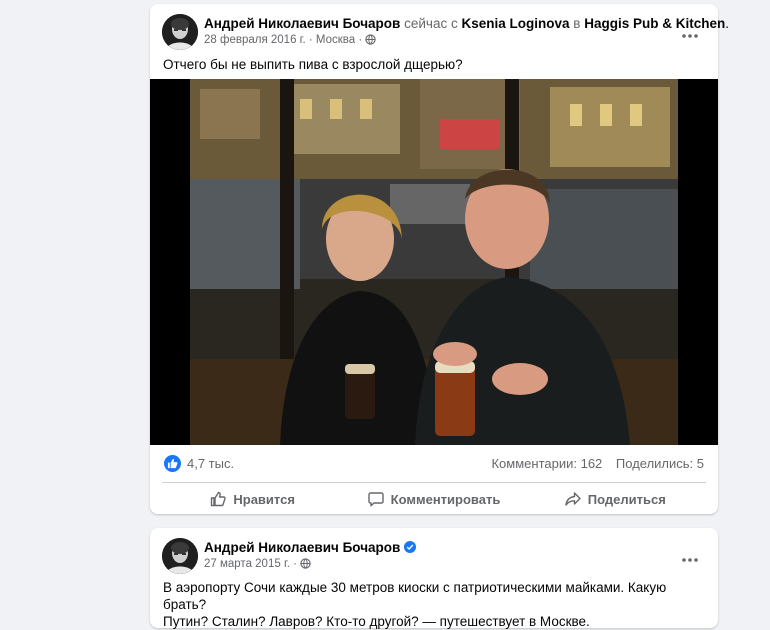  I want to click on action-text: сейчас с, so click(431, 23).